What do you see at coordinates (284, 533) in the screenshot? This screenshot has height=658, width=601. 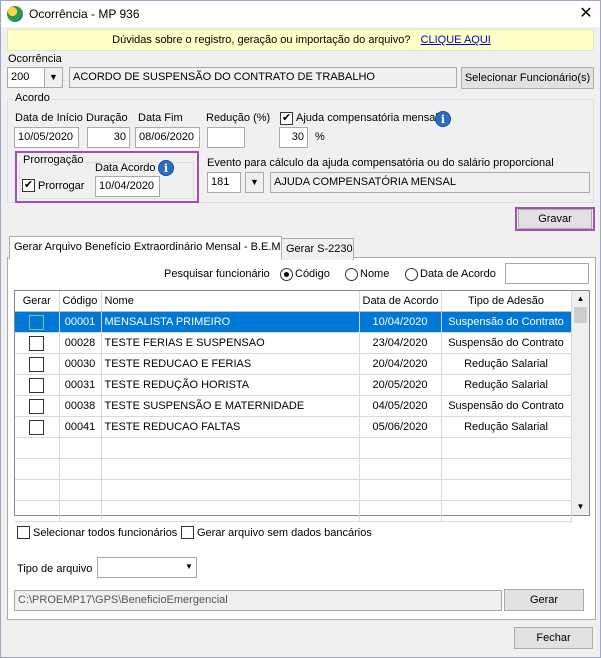 I see `no-bank-label: Gerar arquivo sem dados bancários` at bounding box center [284, 533].